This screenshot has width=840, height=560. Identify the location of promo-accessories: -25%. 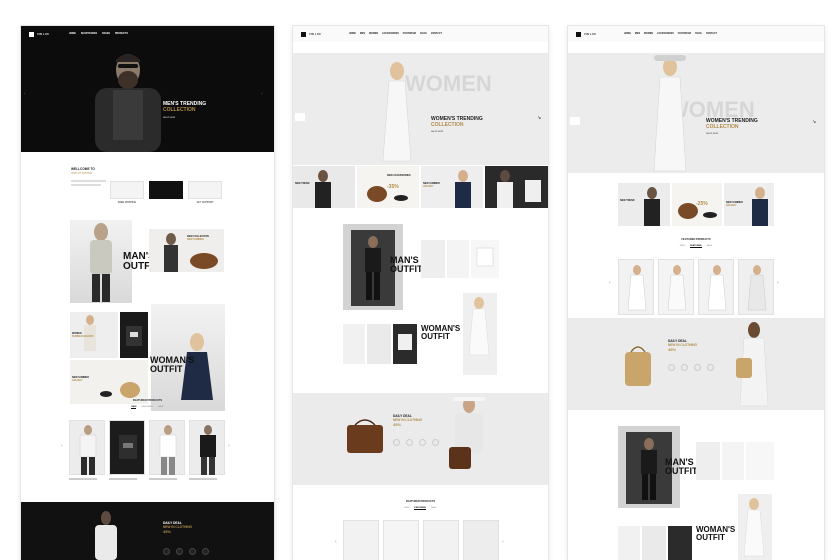
(697, 204).